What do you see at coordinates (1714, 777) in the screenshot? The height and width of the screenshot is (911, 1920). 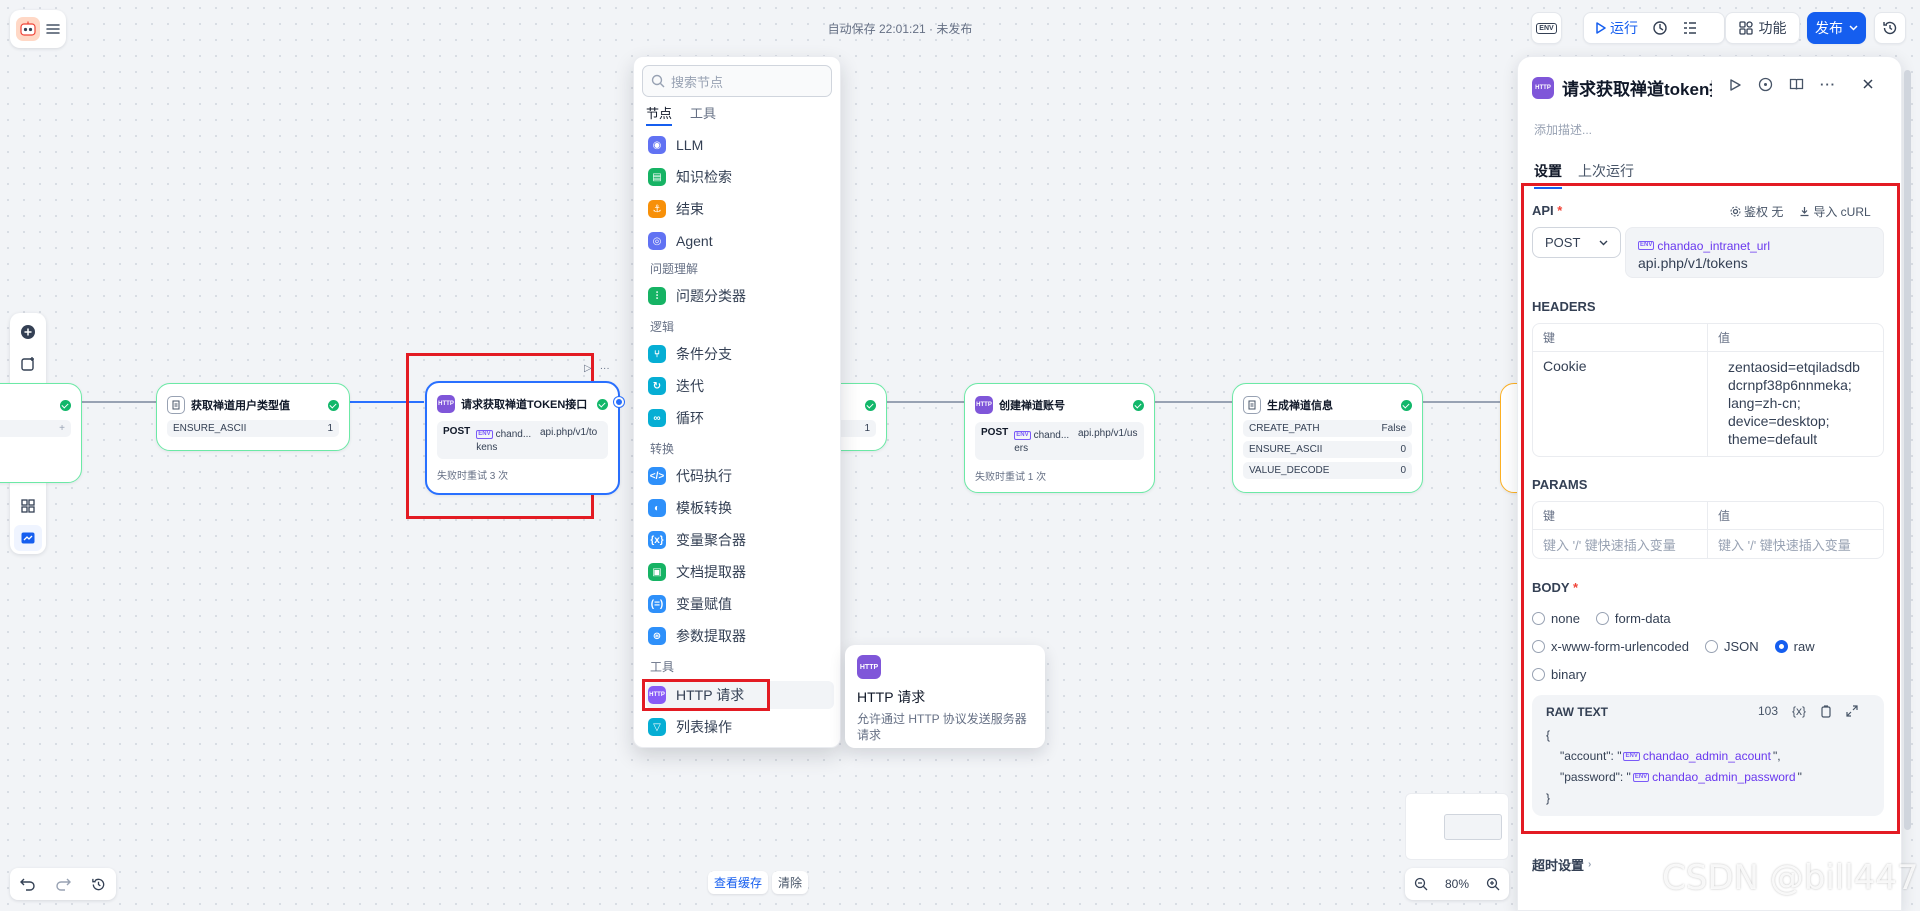 I see `env-variable-chip: ENV chandao_admin_password` at bounding box center [1714, 777].